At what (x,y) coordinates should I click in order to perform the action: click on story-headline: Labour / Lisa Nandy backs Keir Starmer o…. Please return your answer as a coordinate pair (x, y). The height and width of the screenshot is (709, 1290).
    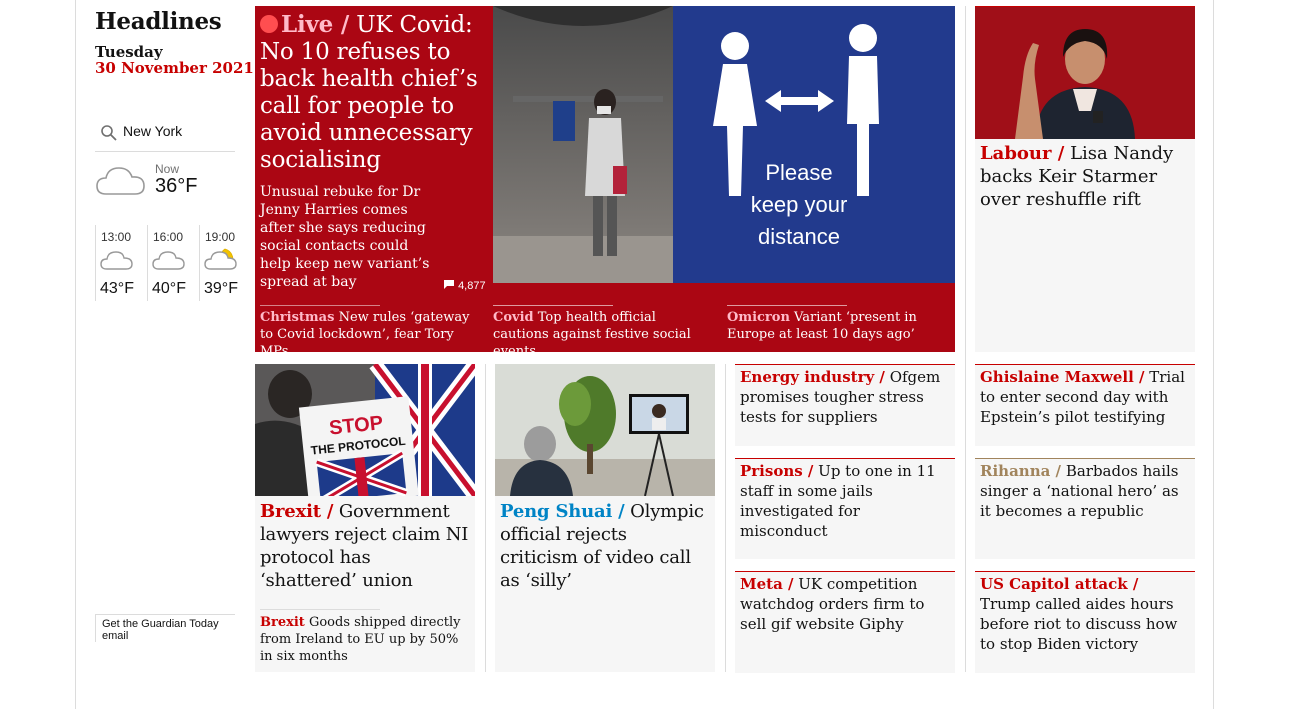
    Looking at the image, I should click on (1085, 176).